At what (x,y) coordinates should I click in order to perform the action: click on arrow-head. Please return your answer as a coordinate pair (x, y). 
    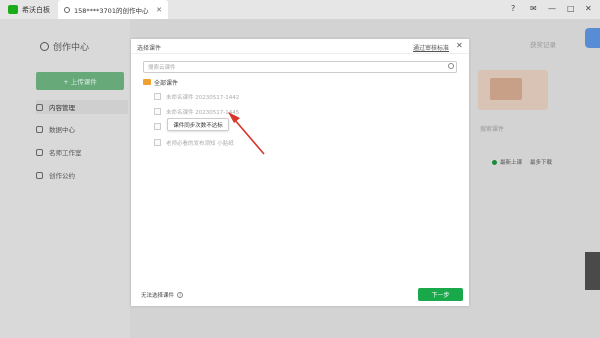
    Looking at the image, I should click on (234, 117).